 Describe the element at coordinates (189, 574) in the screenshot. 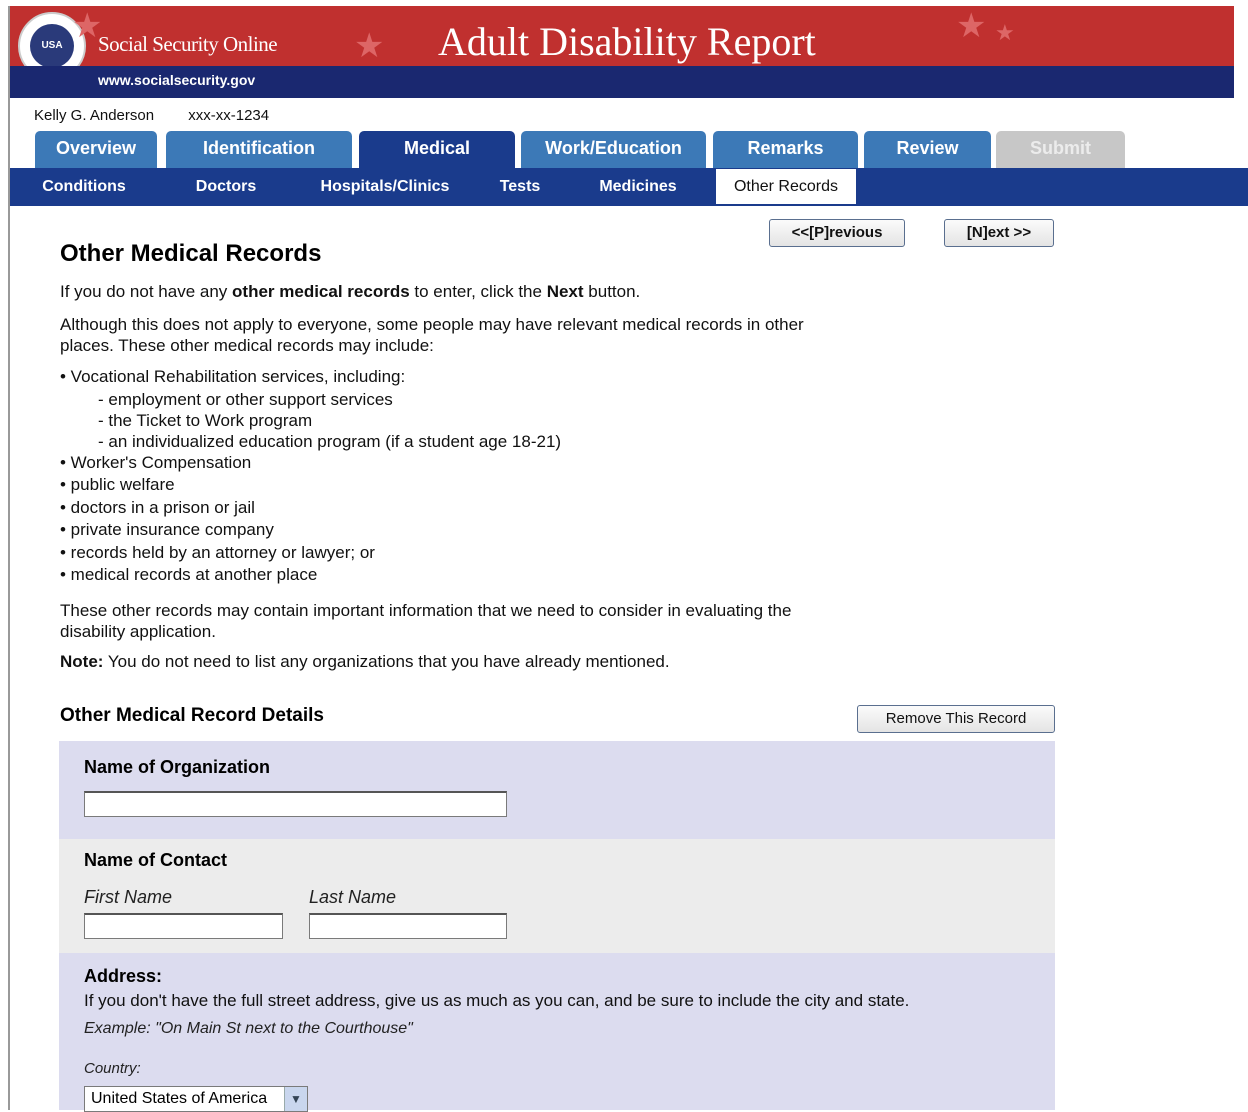

I see `list-item: • medical records at another place` at that location.